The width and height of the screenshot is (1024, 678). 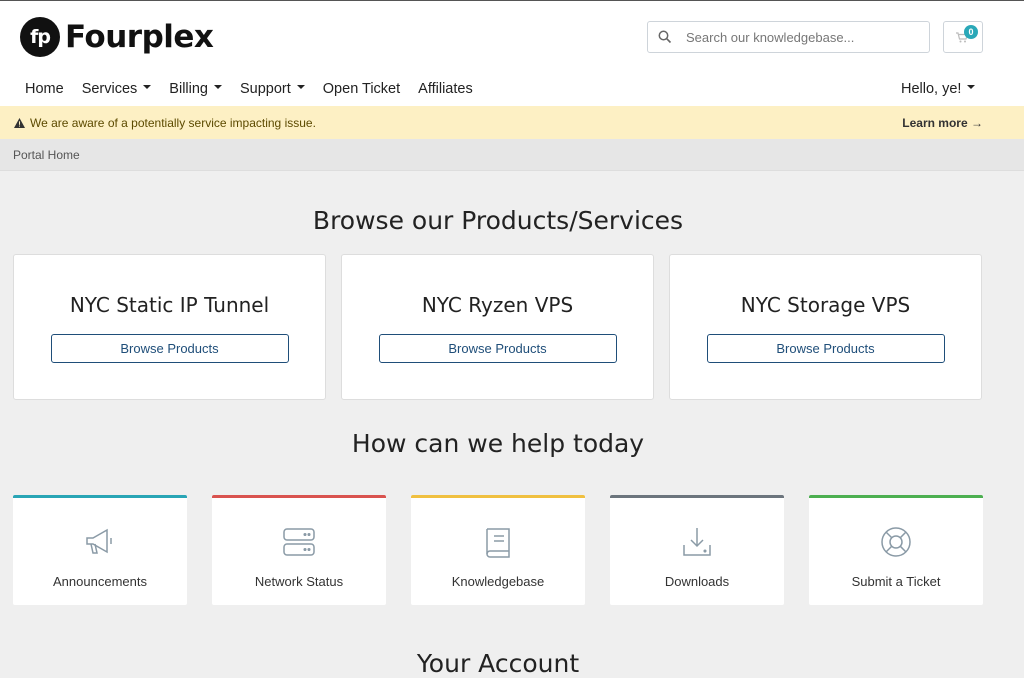 I want to click on learn-more-link: Learn more →, so click(x=942, y=123).